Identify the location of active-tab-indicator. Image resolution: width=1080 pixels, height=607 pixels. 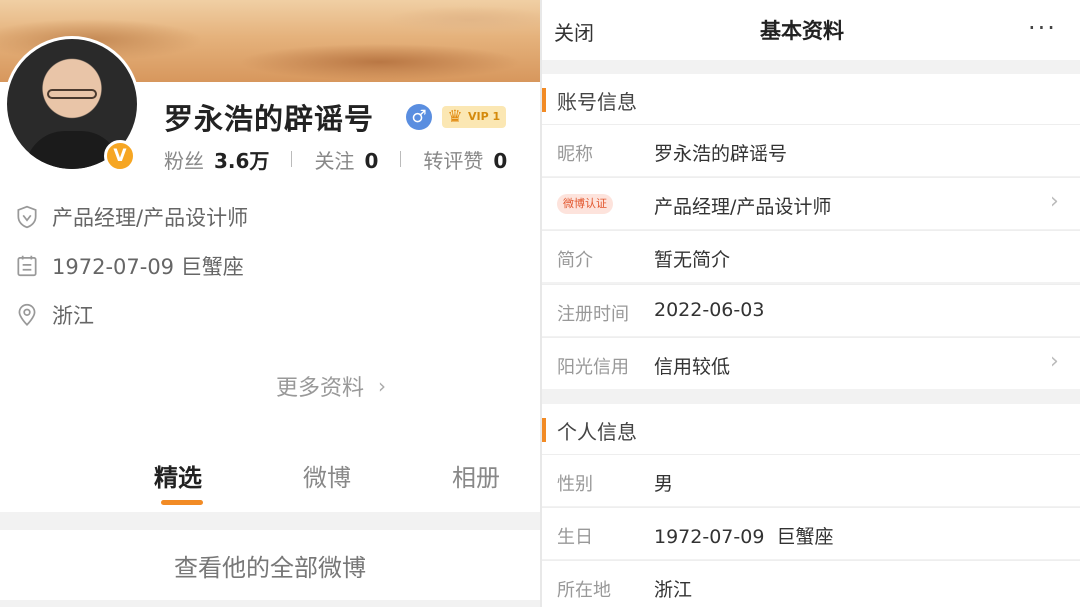
(182, 502).